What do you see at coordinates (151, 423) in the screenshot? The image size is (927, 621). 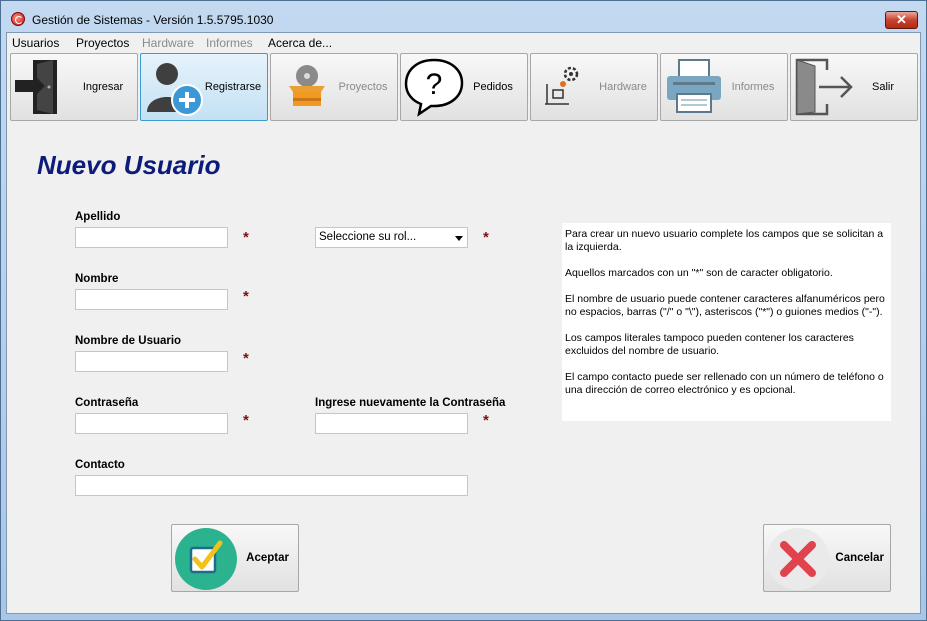 I see `contrasena-field` at bounding box center [151, 423].